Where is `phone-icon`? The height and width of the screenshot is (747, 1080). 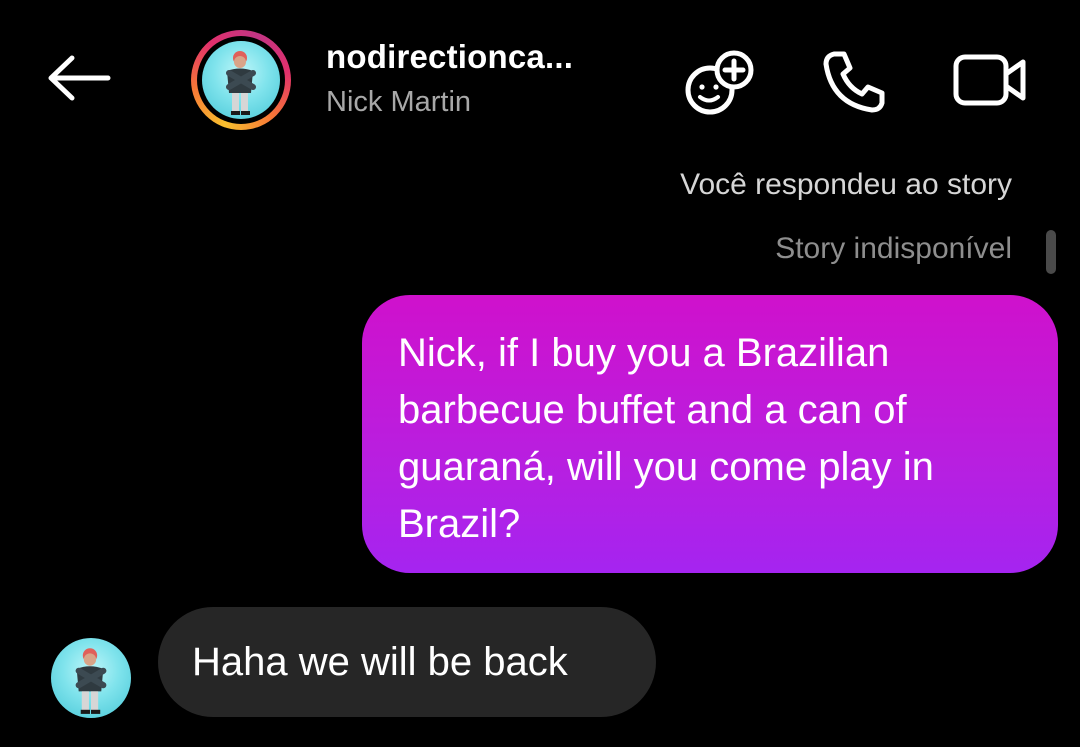
phone-icon is located at coordinates (854, 82).